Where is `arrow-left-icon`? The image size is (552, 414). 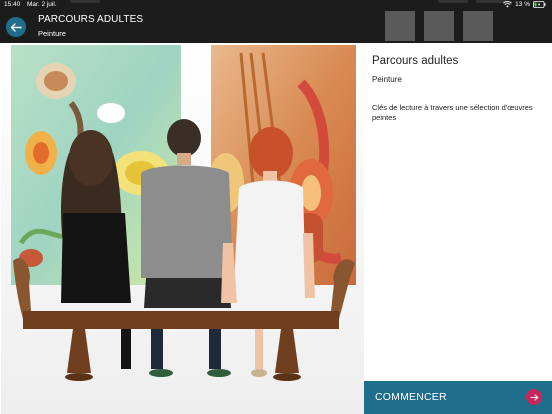
arrow-left-icon is located at coordinates (16, 27).